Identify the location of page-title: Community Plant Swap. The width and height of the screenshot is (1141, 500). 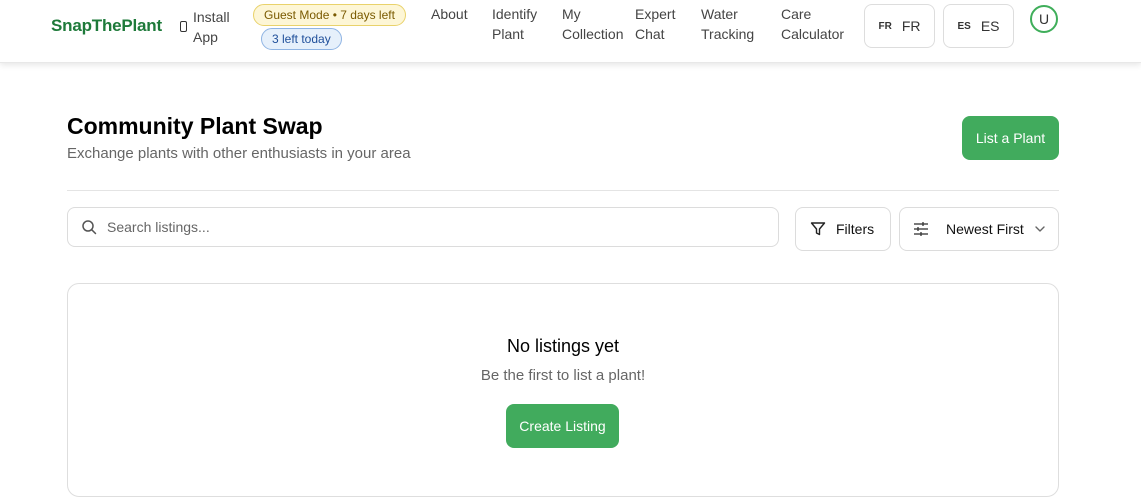
(195, 126).